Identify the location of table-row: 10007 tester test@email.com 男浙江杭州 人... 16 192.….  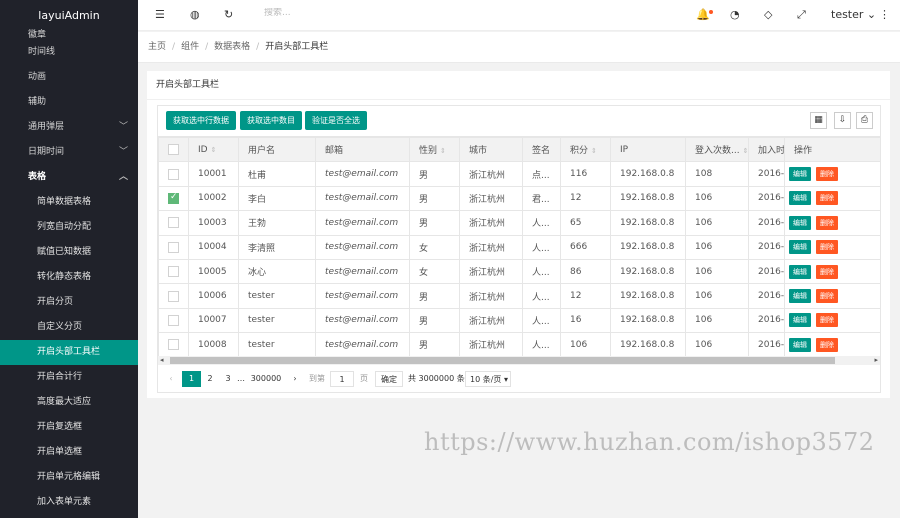
(519, 320).